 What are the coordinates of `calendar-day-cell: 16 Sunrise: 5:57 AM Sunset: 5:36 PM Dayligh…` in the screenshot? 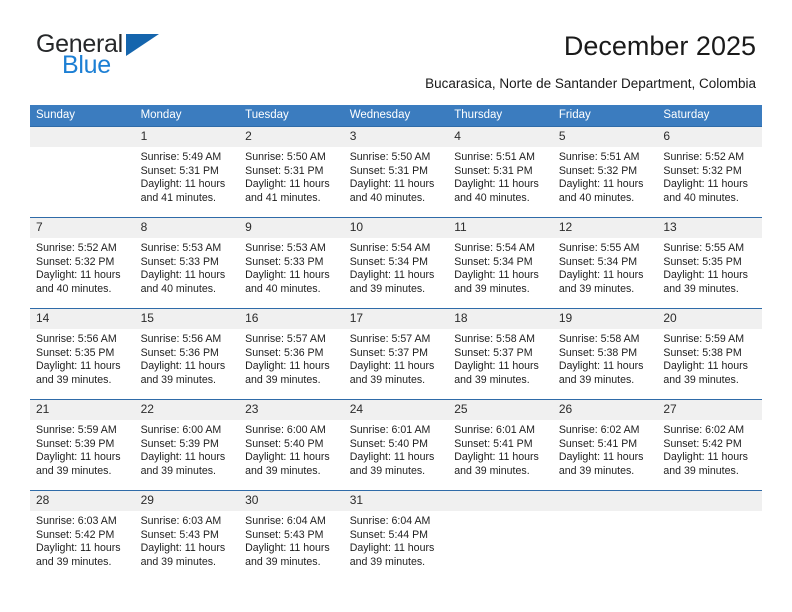 It's located at (291, 354).